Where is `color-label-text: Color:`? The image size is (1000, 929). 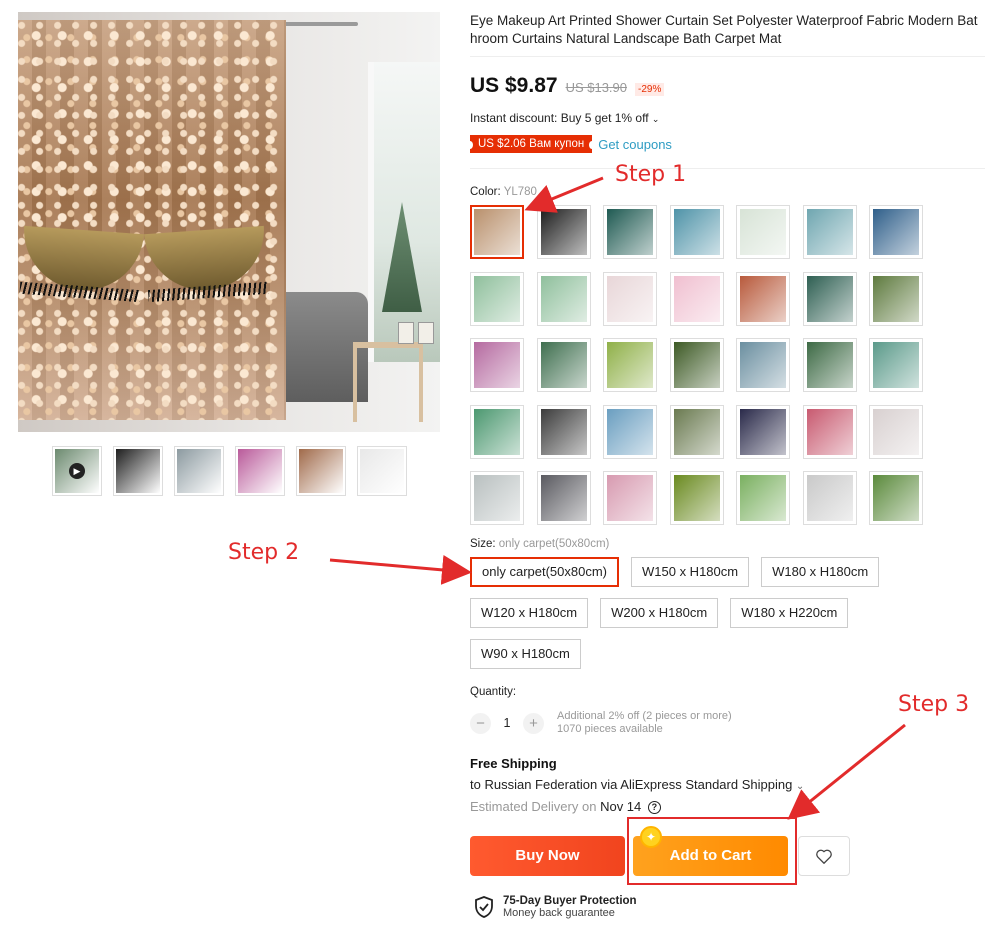 color-label-text: Color: is located at coordinates (485, 192).